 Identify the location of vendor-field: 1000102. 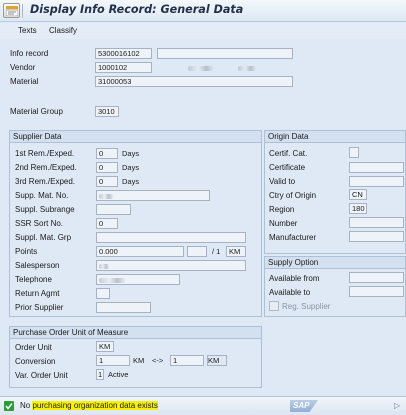
(123, 67).